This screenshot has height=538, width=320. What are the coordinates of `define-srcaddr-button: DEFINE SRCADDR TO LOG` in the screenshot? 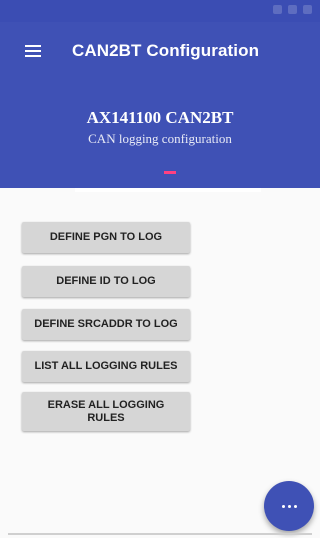 It's located at (106, 324).